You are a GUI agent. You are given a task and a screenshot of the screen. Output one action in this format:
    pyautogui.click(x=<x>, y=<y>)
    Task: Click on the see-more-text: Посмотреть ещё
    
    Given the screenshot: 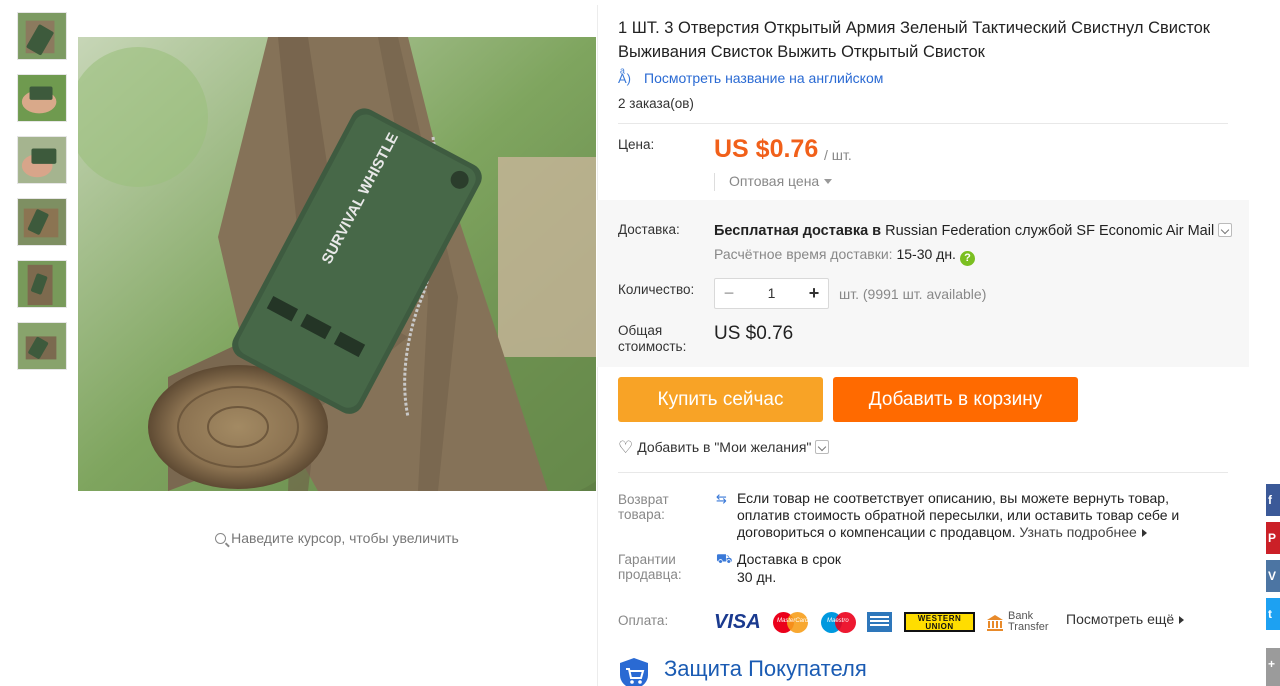 What is the action you would take?
    pyautogui.click(x=1120, y=619)
    